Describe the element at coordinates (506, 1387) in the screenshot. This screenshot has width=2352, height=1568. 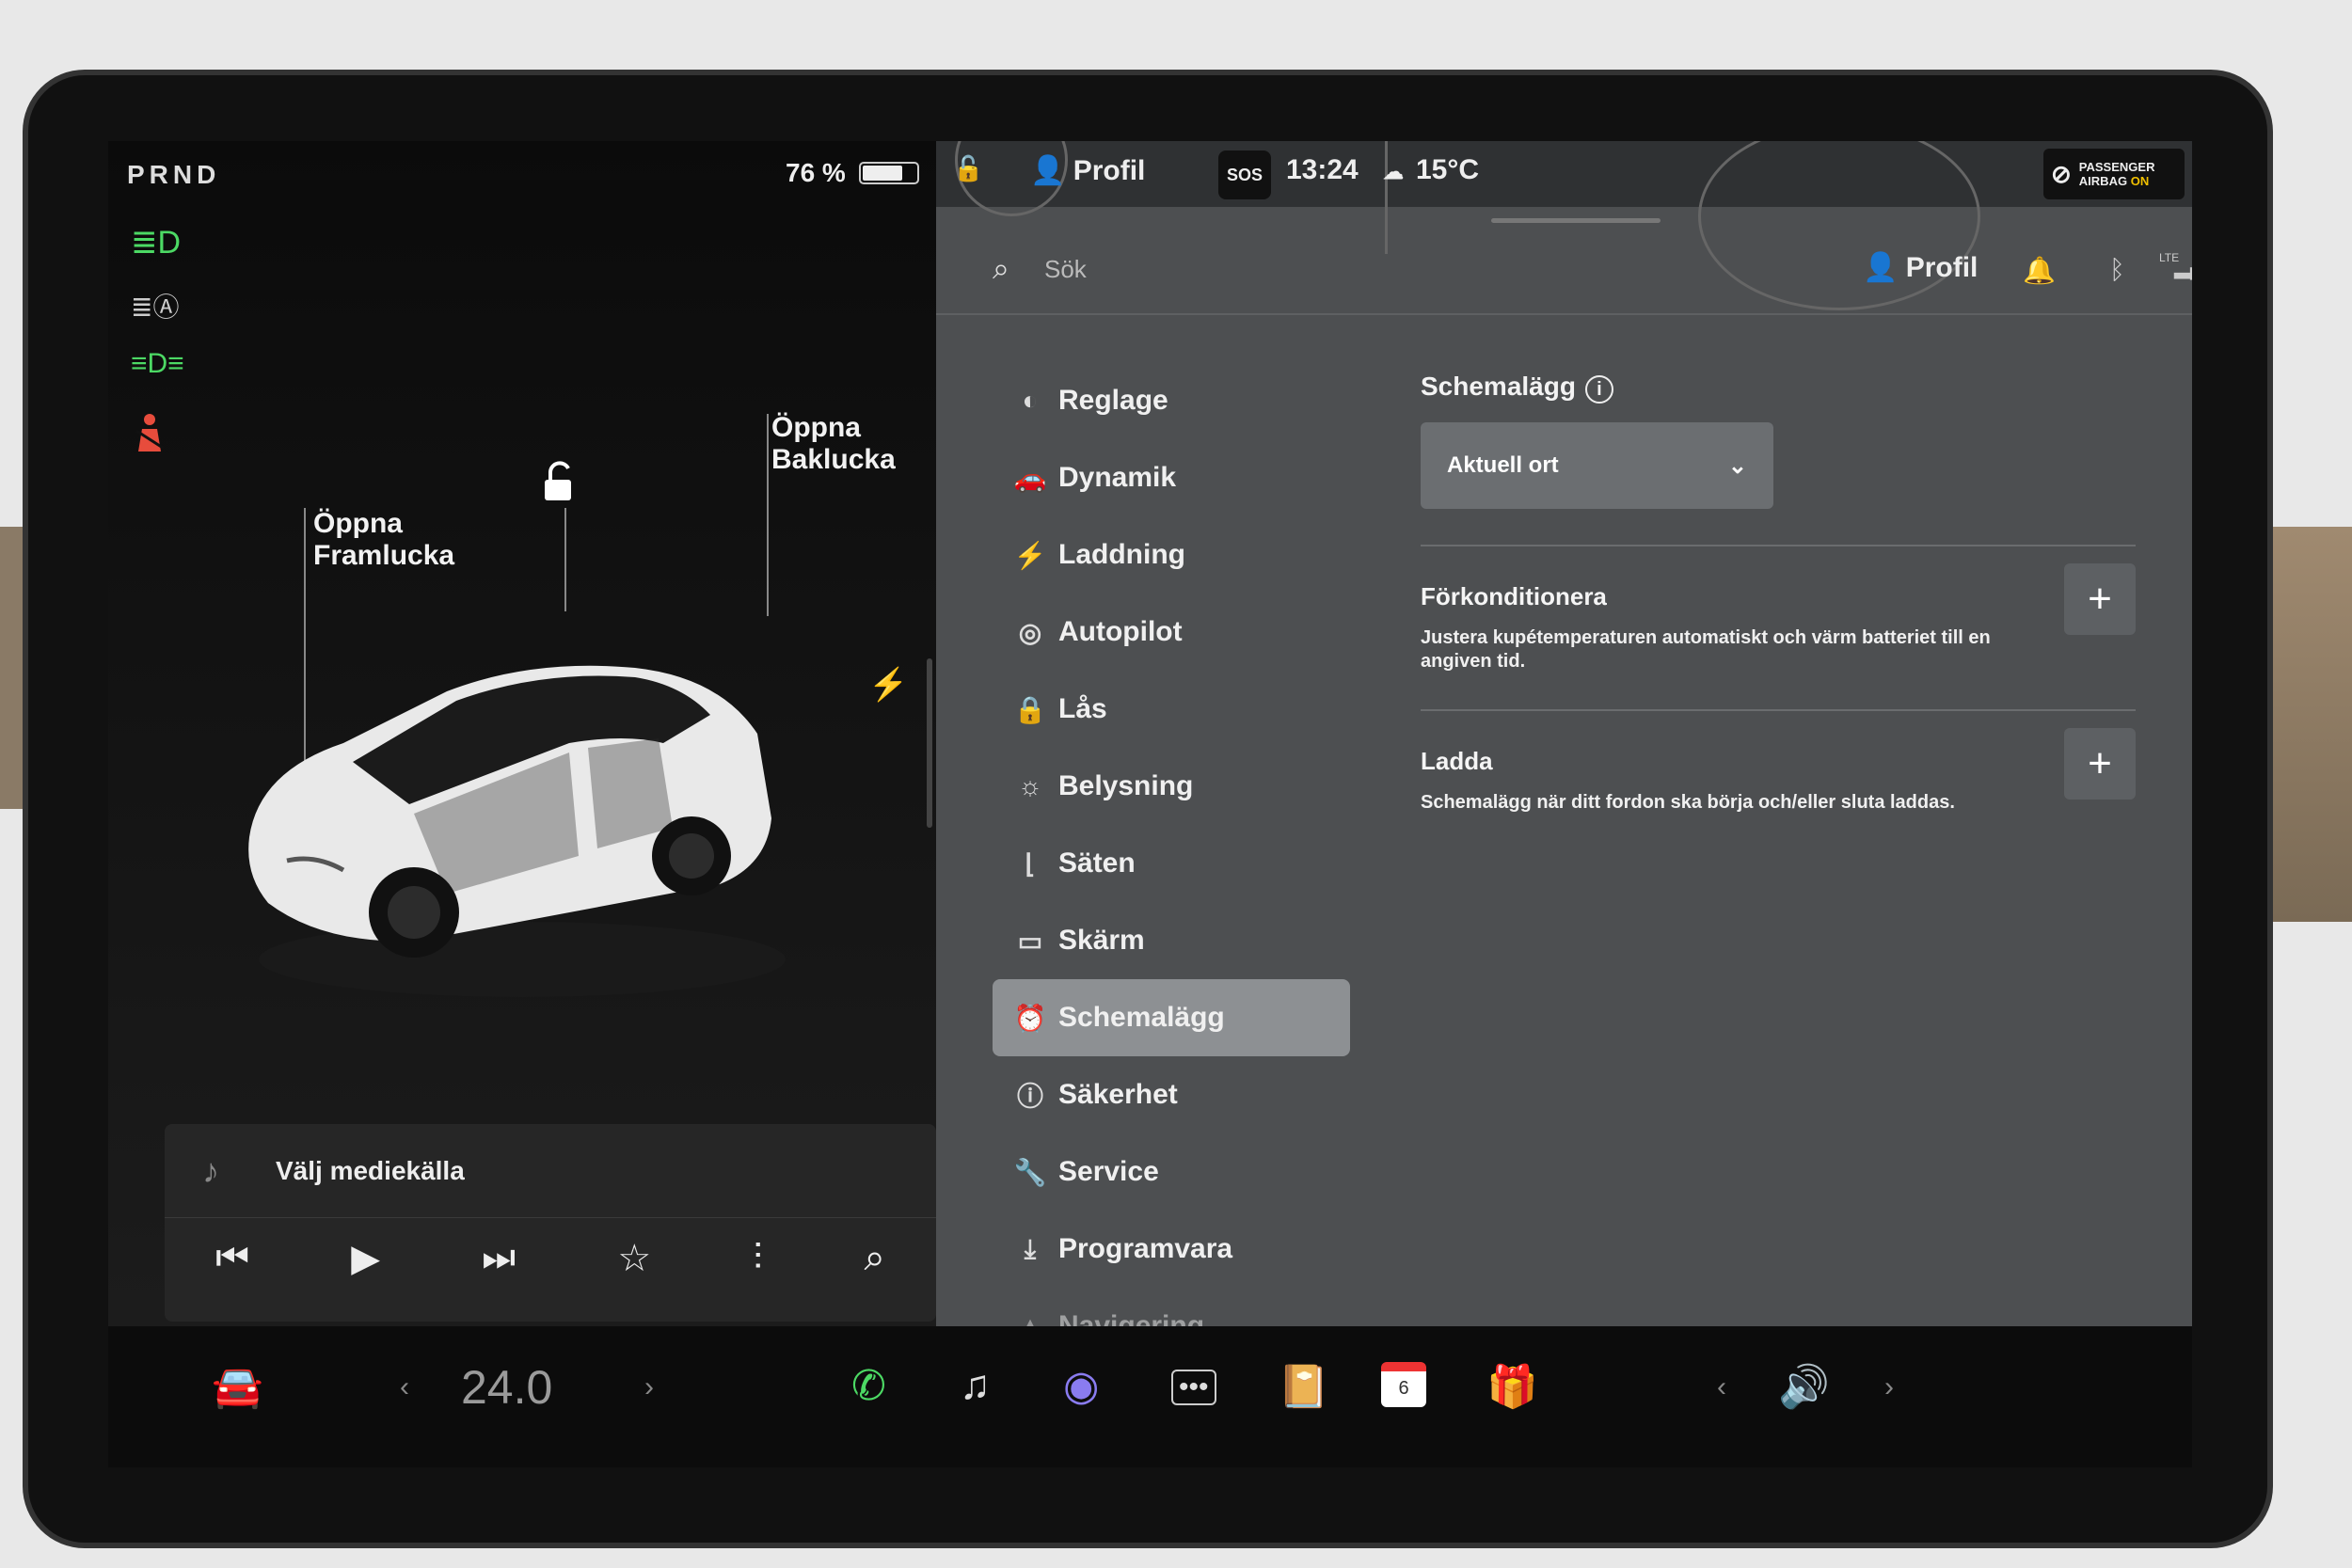
I see `cabin-temperature: 24.0` at that location.